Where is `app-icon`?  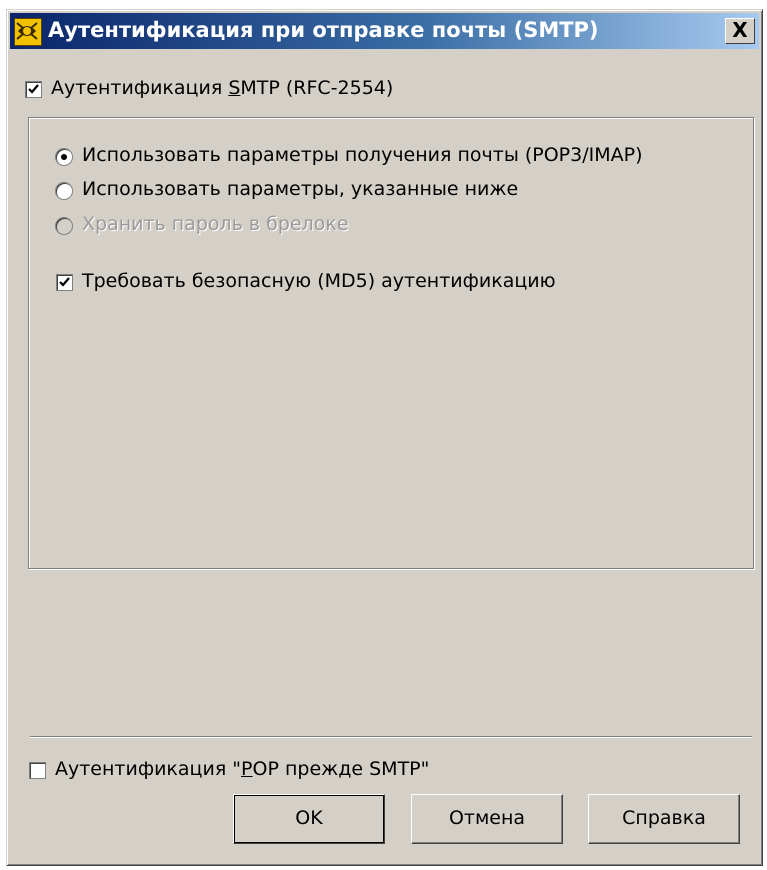 app-icon is located at coordinates (28, 32).